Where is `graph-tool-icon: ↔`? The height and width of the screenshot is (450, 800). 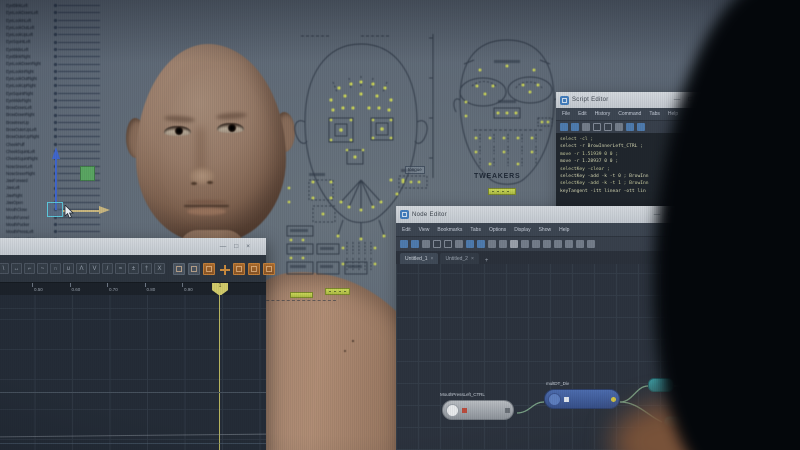
graph-tool-icon: ↔ is located at coordinates (16, 268).